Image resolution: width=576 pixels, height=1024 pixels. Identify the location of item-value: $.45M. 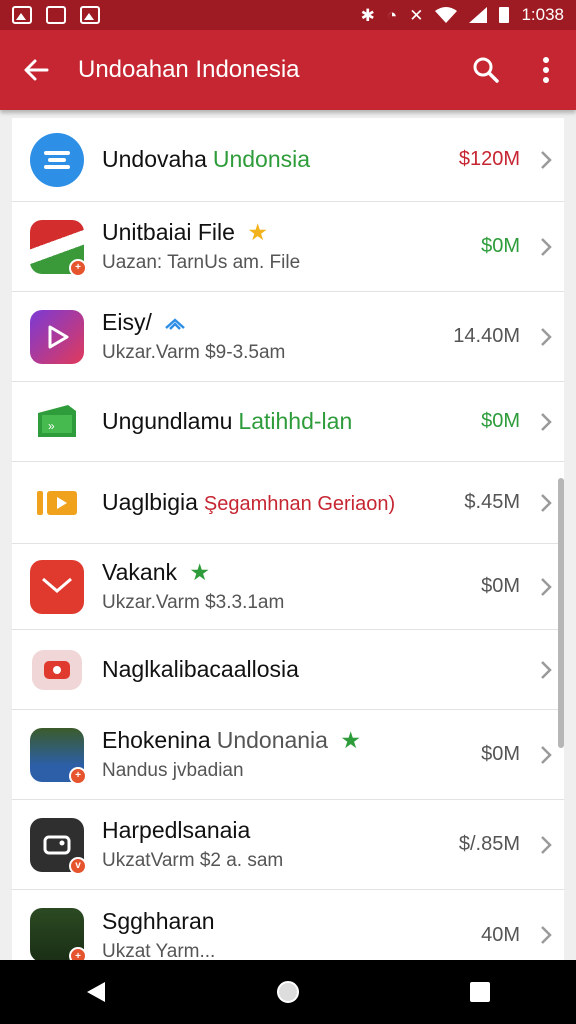
(492, 502).